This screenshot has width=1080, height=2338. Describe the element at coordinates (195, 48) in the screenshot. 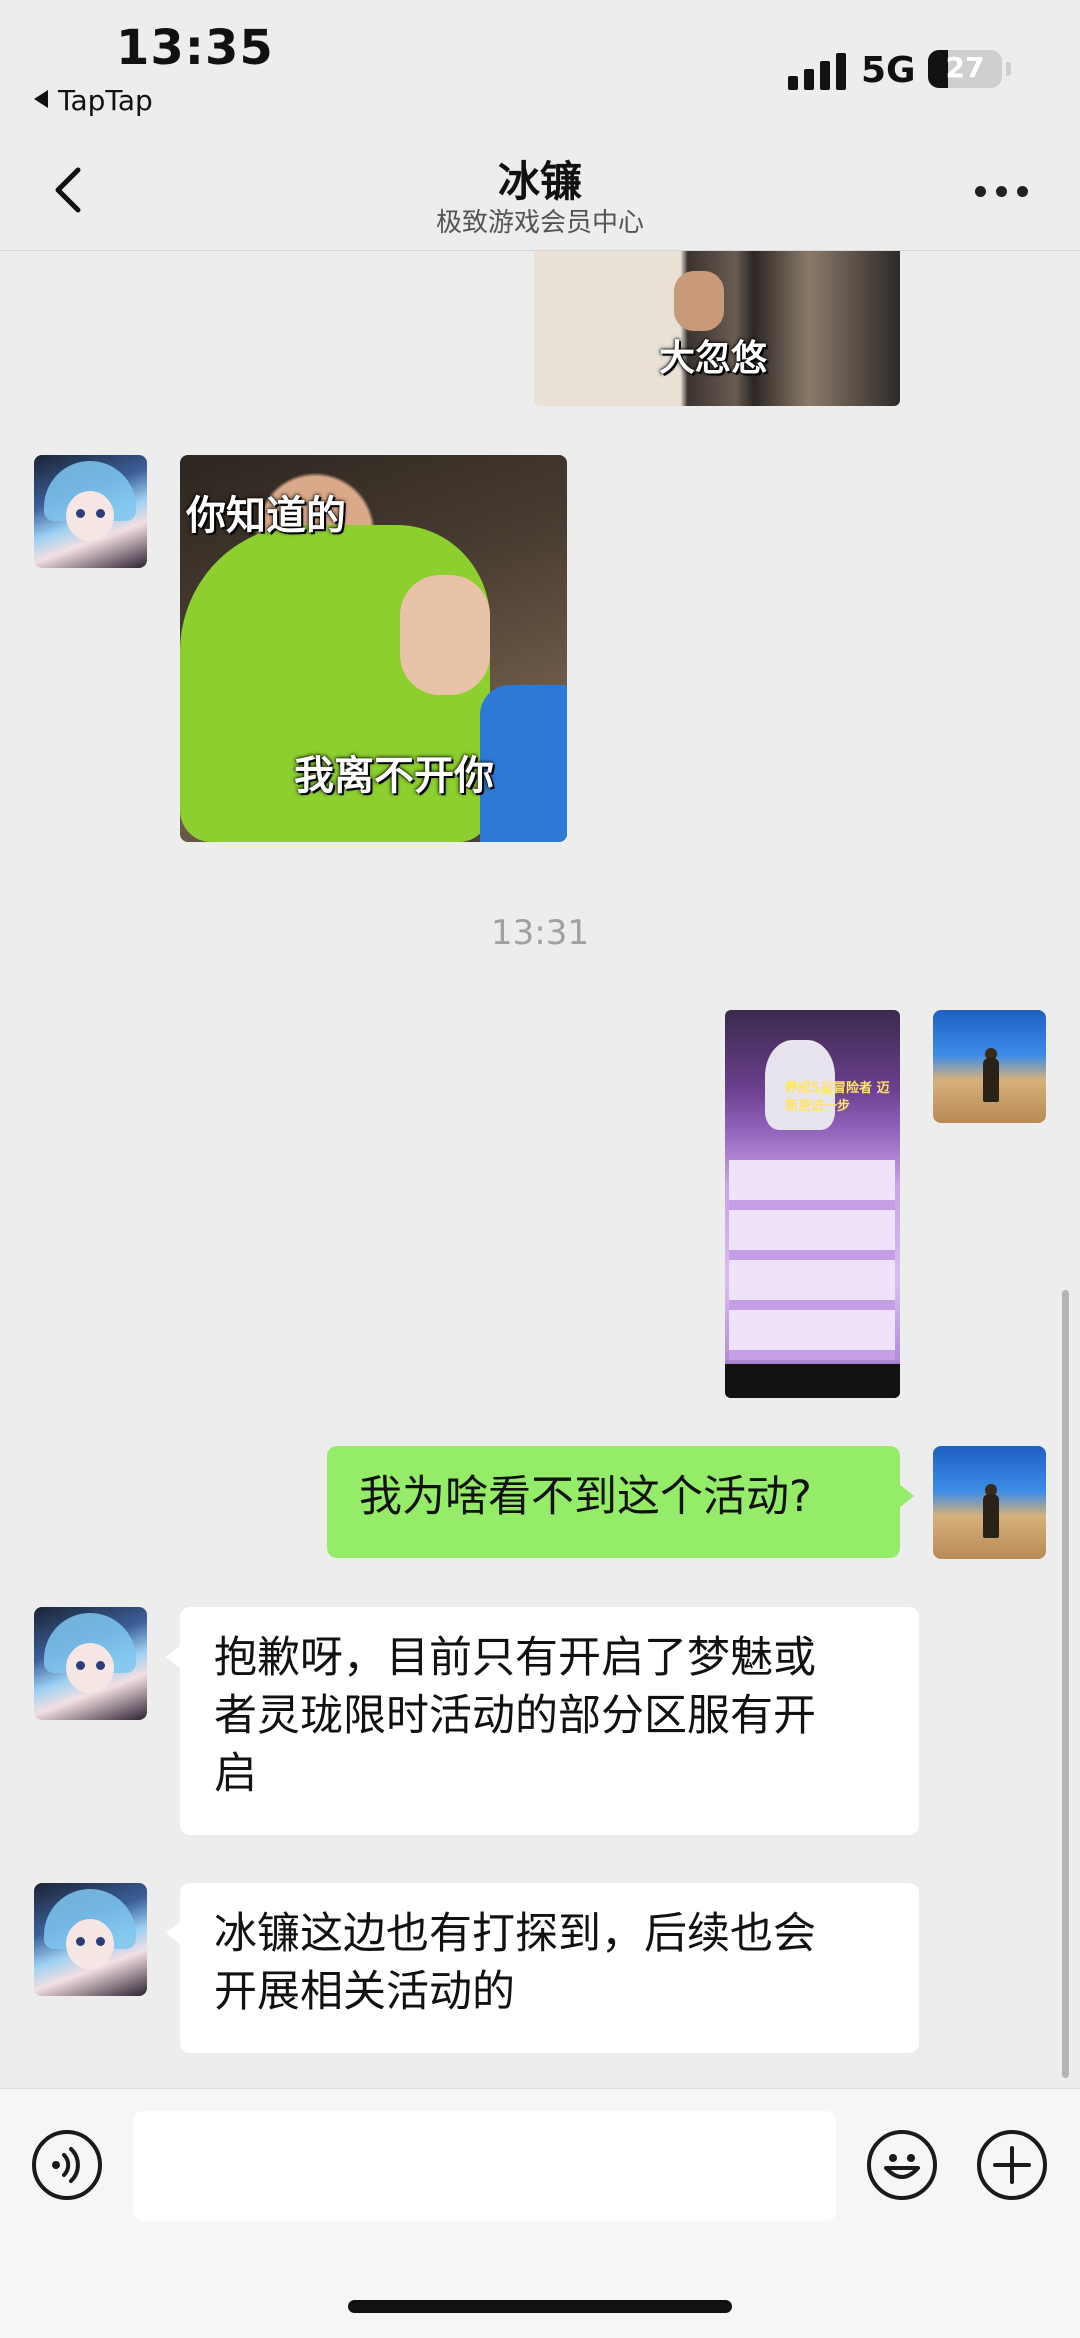

I see `status-time: 13:35` at that location.